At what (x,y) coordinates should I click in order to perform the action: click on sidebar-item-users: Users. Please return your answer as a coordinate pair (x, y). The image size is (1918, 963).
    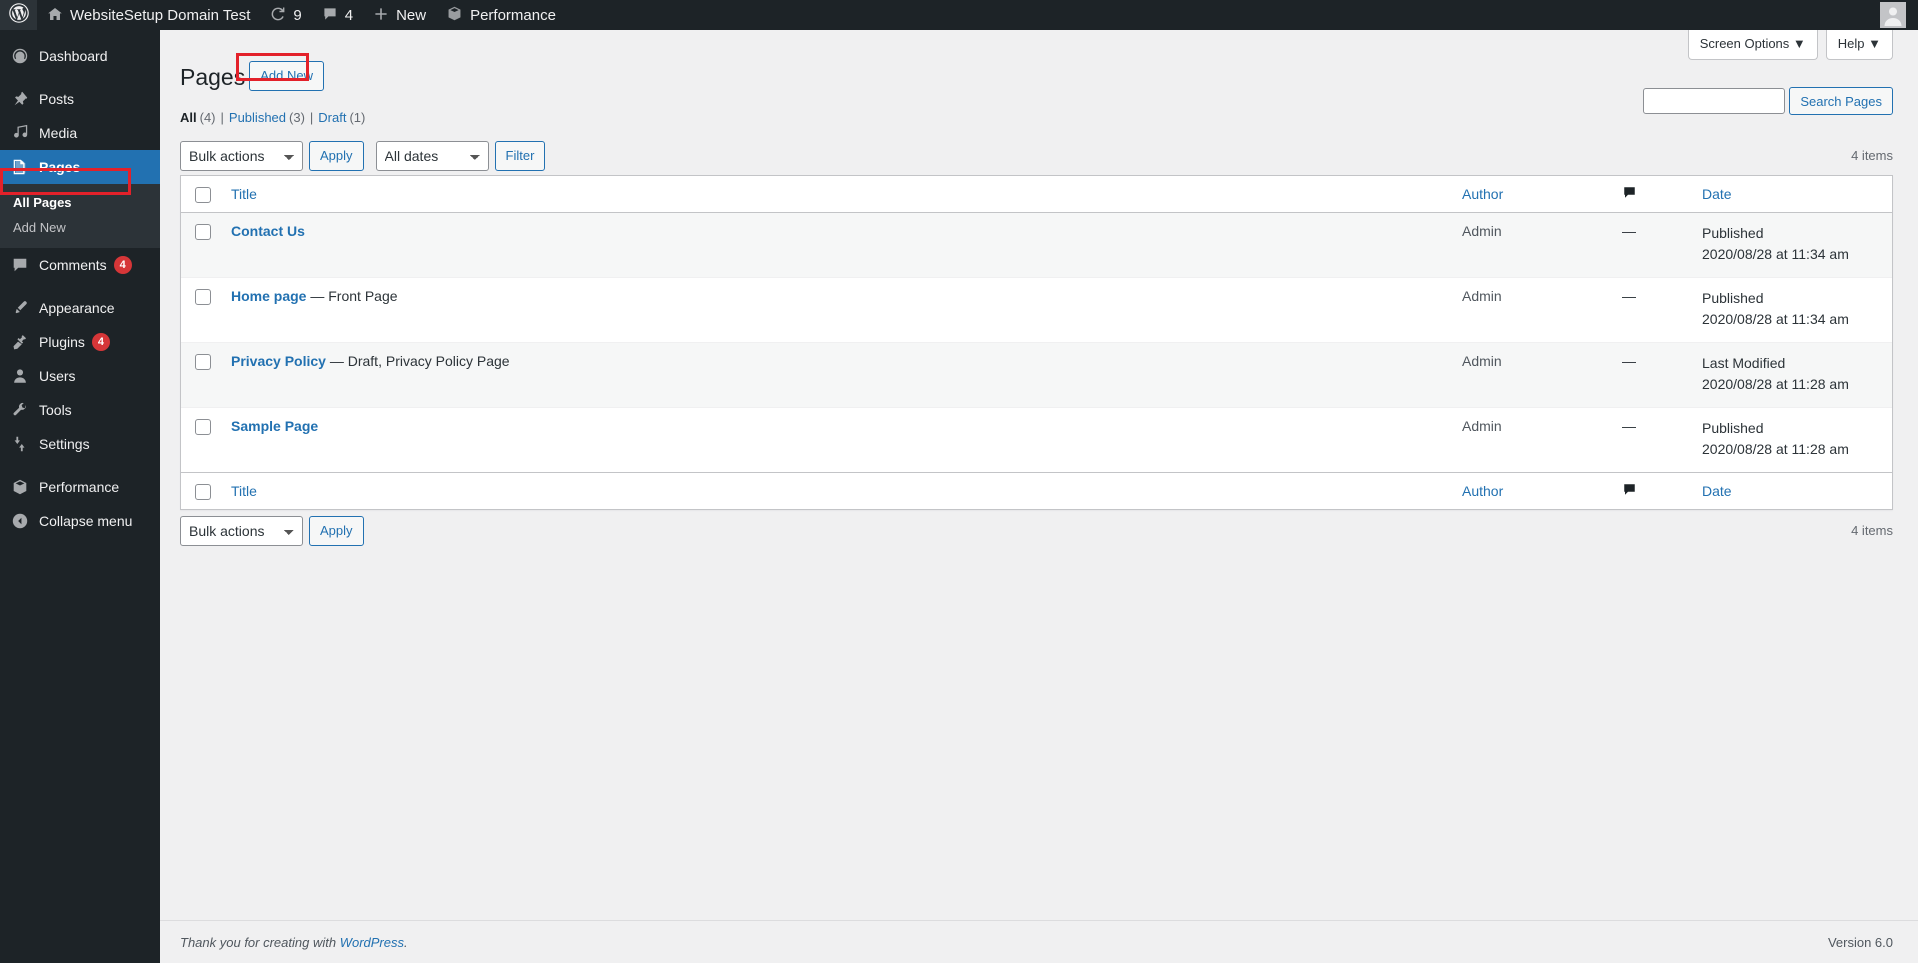
    Looking at the image, I should click on (80, 376).